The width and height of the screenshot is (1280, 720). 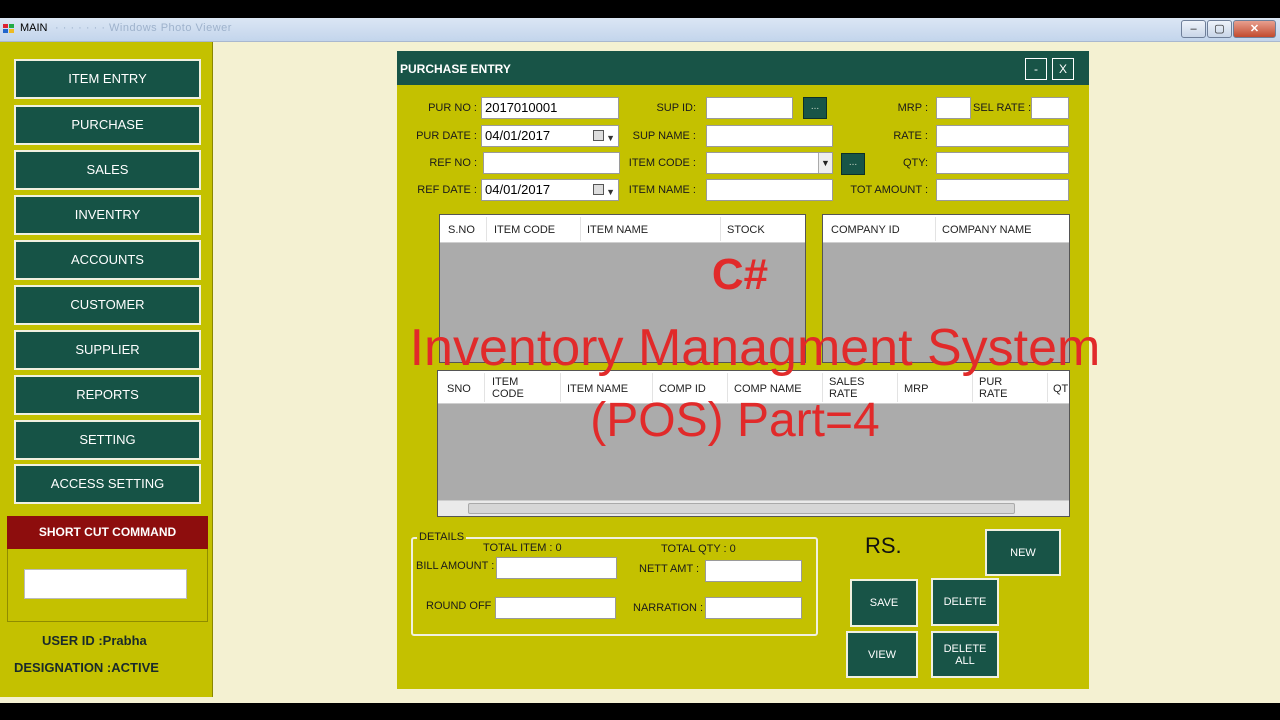 What do you see at coordinates (993, 388) in the screenshot?
I see `col-pur-rate: PUR RATE` at bounding box center [993, 388].